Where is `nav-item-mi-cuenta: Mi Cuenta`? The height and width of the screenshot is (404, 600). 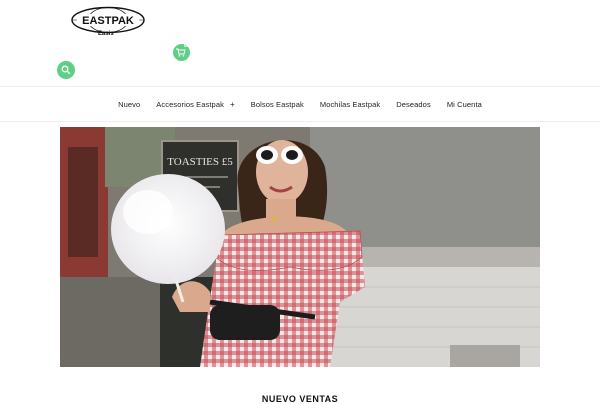
nav-item-mi-cuenta: Mi Cuenta is located at coordinates (464, 104).